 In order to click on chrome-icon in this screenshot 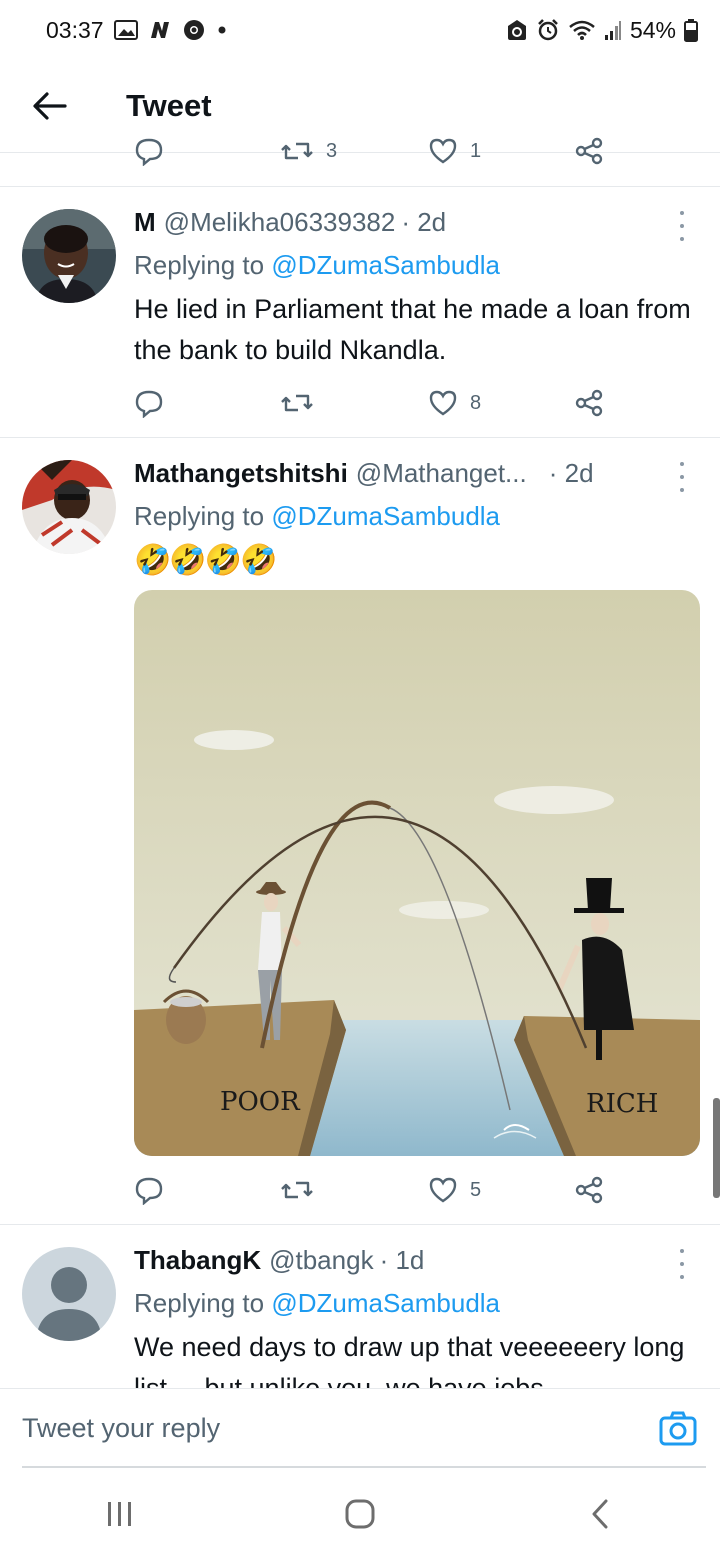, I will do `click(194, 30)`.